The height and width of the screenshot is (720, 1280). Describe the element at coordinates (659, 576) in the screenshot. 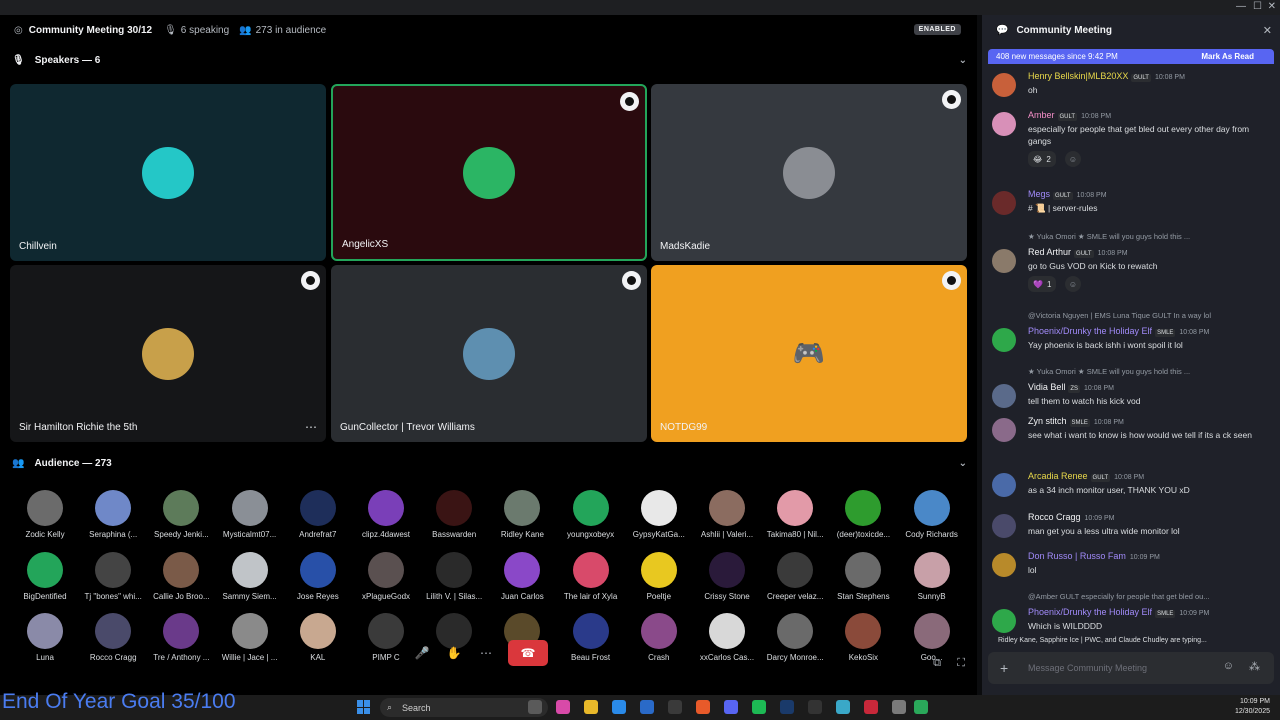

I see `audience-member: Poeltje` at that location.